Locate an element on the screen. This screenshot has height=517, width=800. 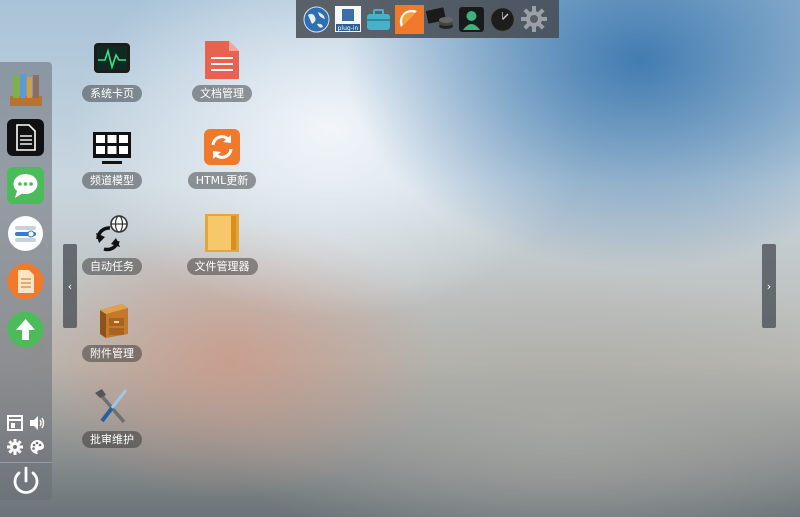
window-icon is located at coordinates (15, 423).